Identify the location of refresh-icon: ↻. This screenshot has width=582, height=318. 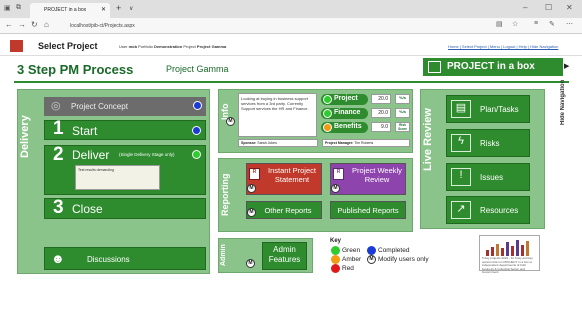
(34, 24).